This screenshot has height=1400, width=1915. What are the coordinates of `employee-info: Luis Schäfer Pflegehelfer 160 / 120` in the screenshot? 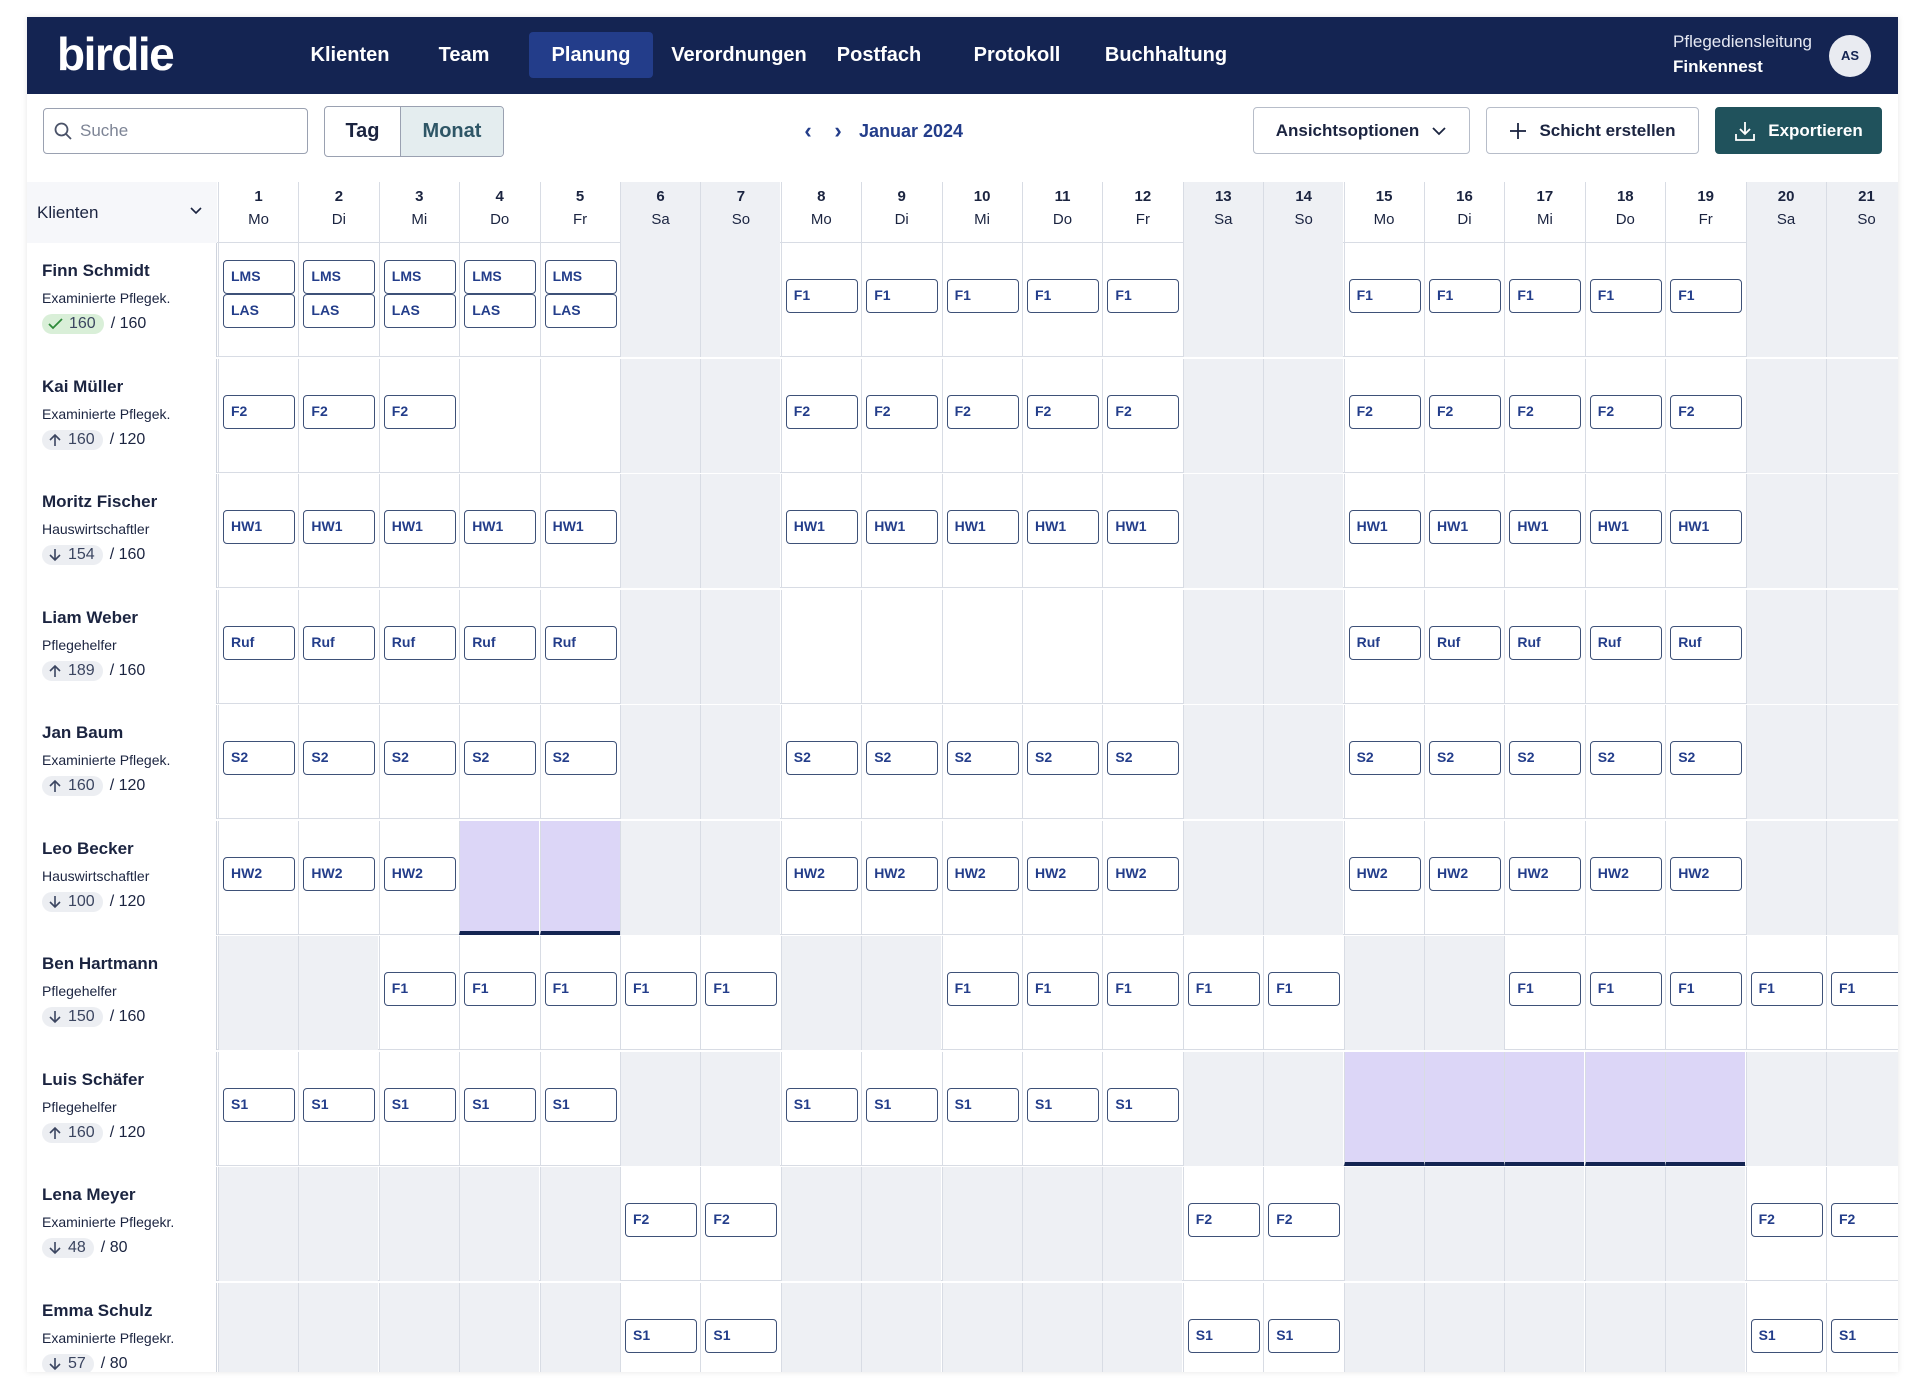 It's located at (122, 1108).